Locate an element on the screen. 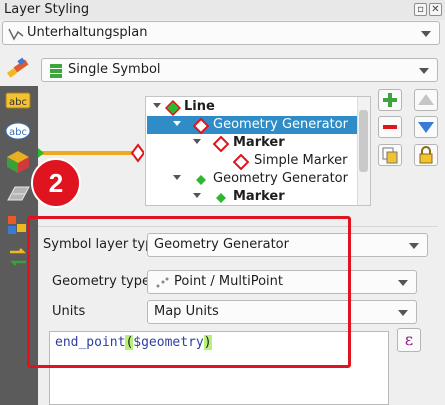  single-symbol-icon is located at coordinates (56, 71).